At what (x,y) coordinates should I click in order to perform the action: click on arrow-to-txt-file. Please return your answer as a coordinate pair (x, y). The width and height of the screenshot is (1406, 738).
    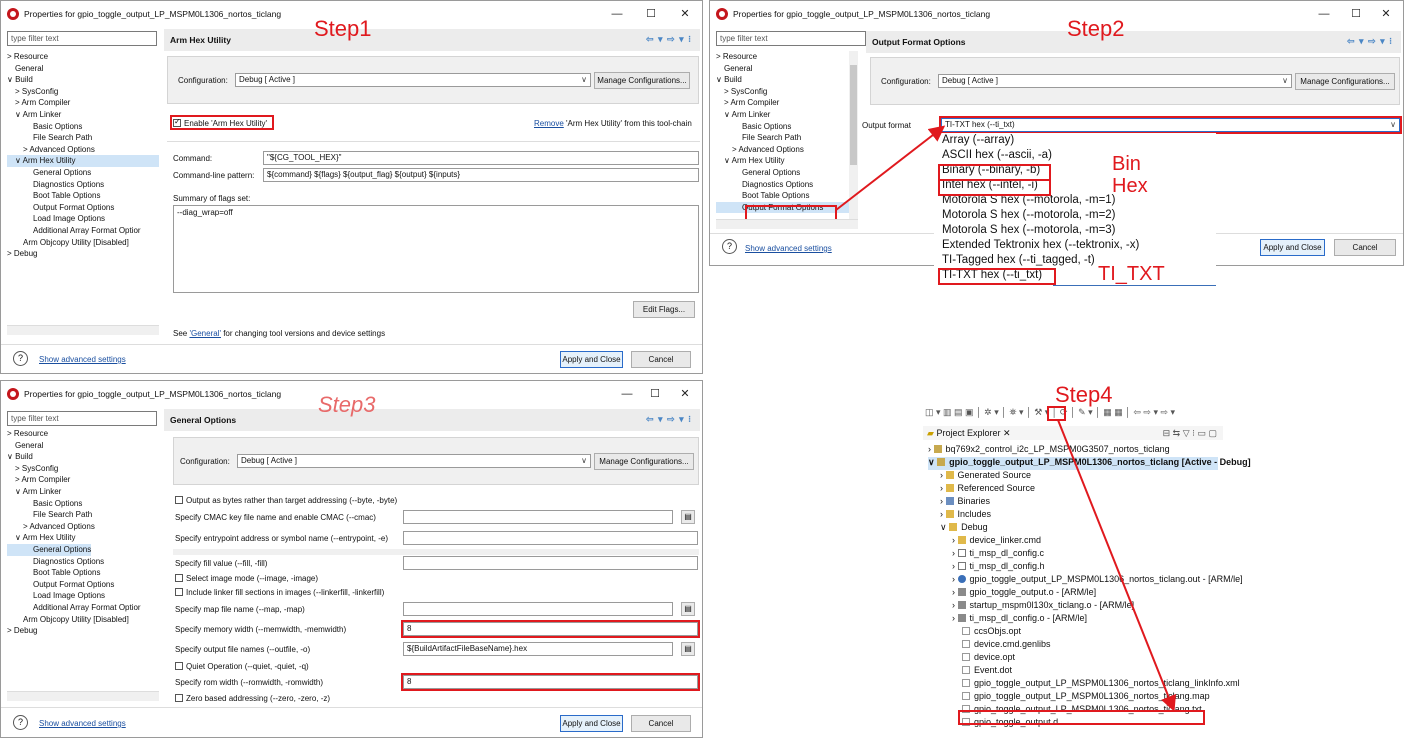
    Looking at the image, I should click on (1116, 565).